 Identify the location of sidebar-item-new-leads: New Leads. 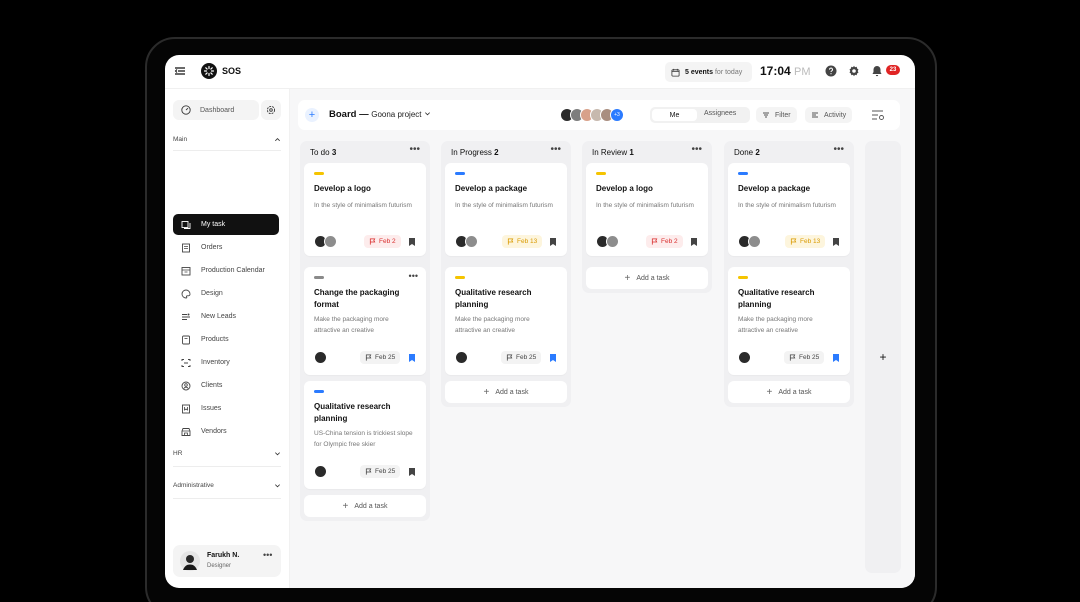
(226, 316).